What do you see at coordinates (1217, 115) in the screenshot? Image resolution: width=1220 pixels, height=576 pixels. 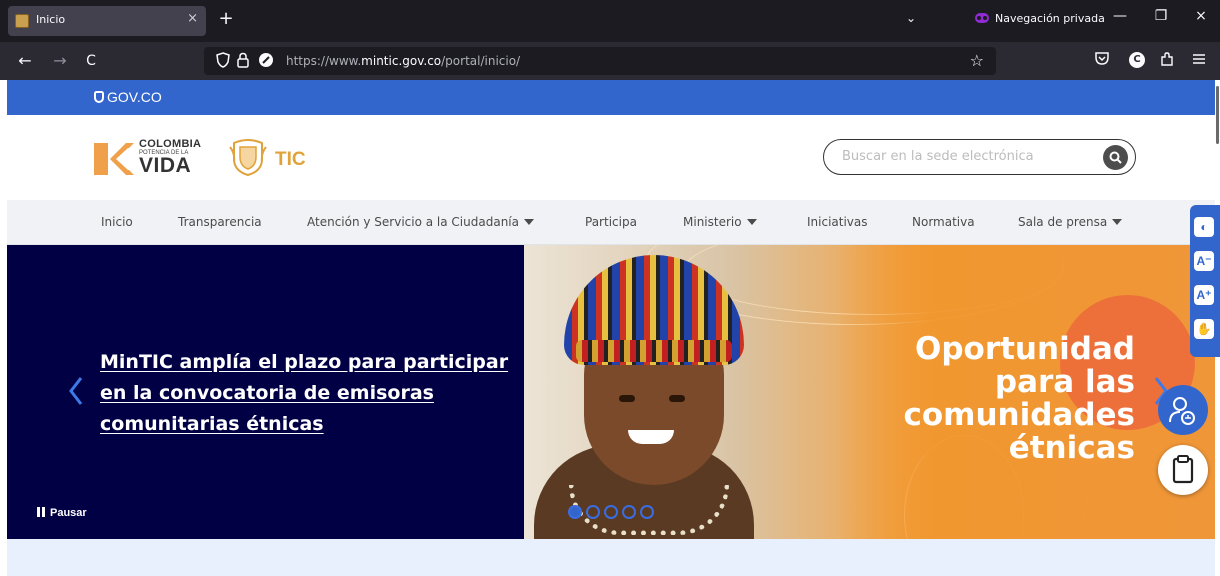 I see `page-scrollbar` at bounding box center [1217, 115].